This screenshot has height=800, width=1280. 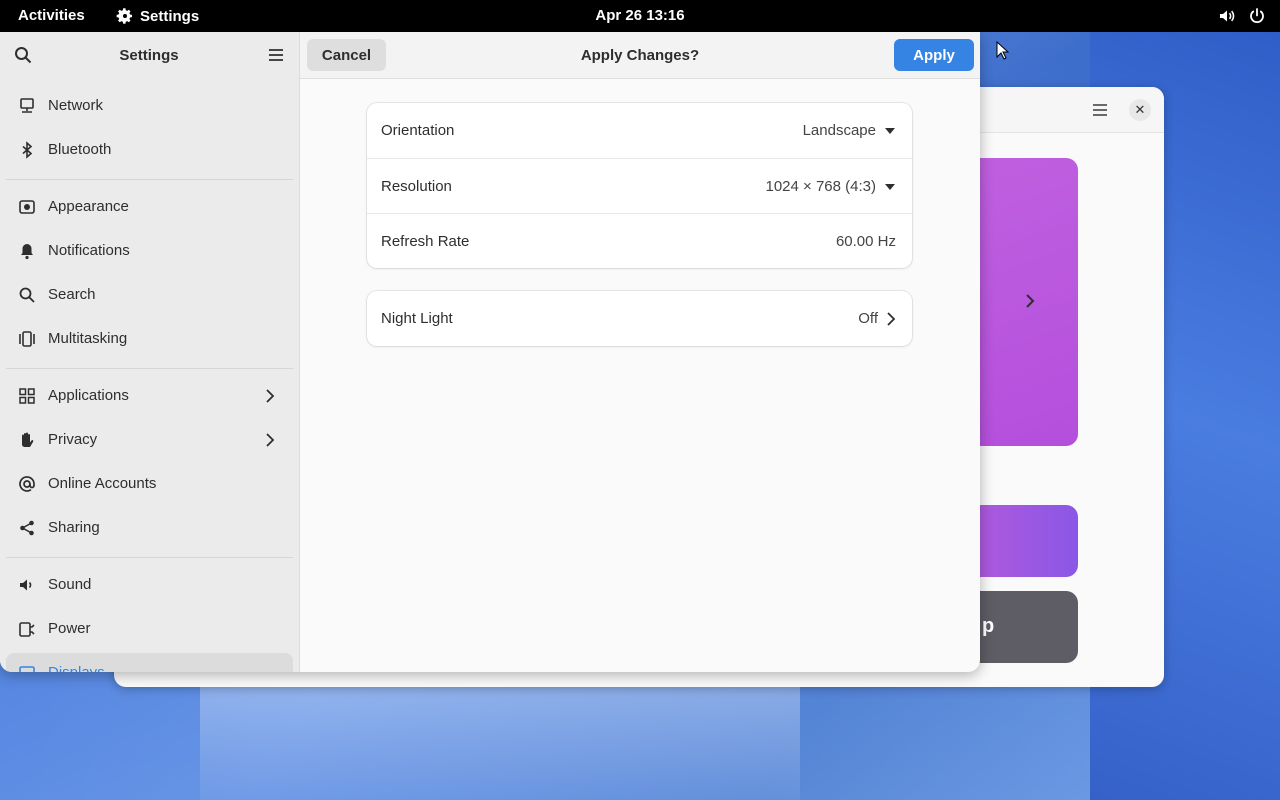 I want to click on background-card-text: p, so click(x=988, y=626).